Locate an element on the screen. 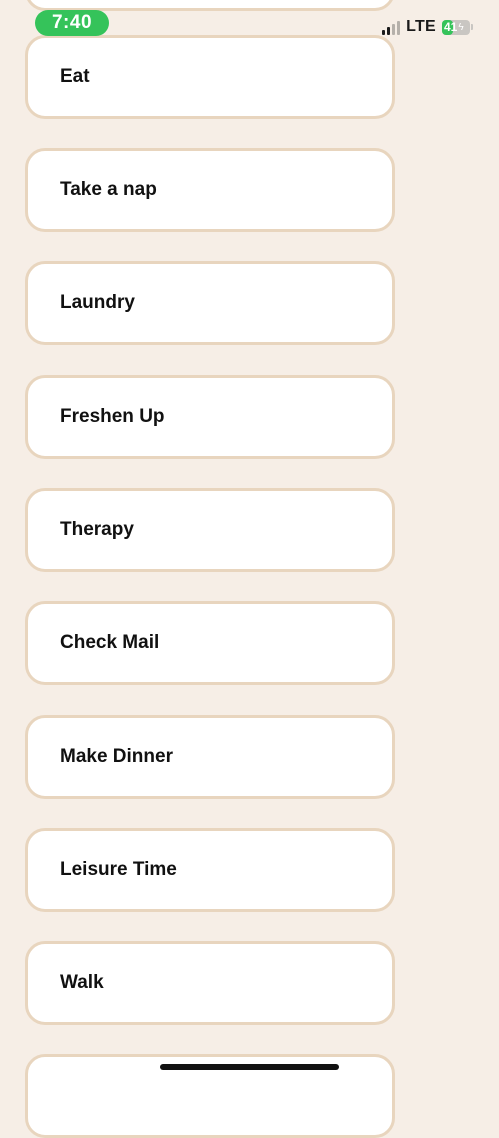 The image size is (499, 1138). task-card-eat: Eat is located at coordinates (210, 77).